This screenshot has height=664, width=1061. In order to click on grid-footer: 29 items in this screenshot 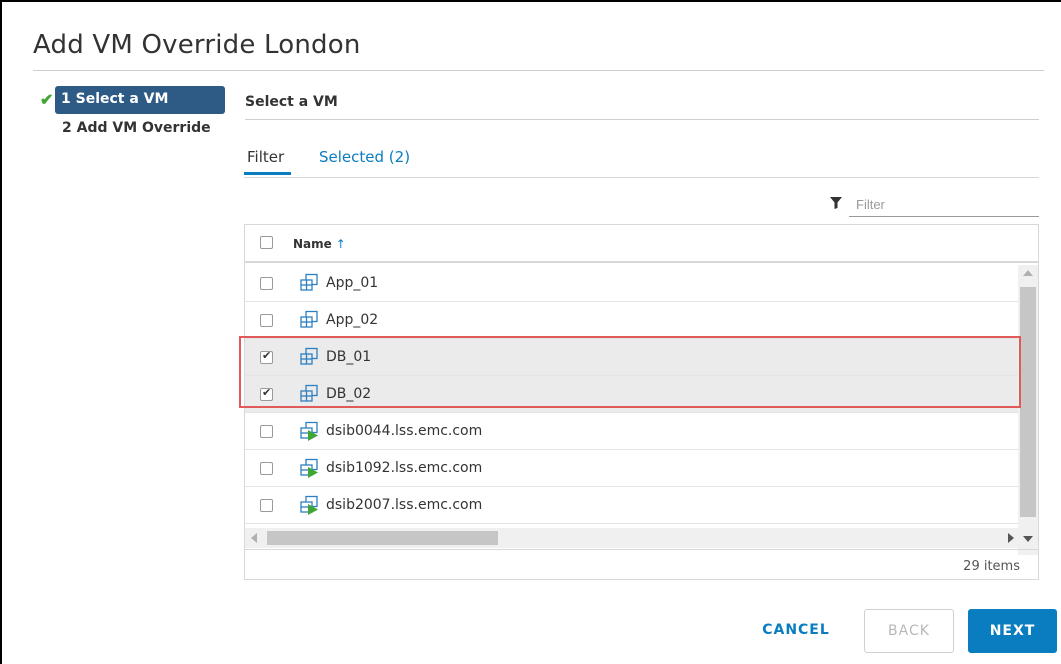, I will do `click(641, 564)`.